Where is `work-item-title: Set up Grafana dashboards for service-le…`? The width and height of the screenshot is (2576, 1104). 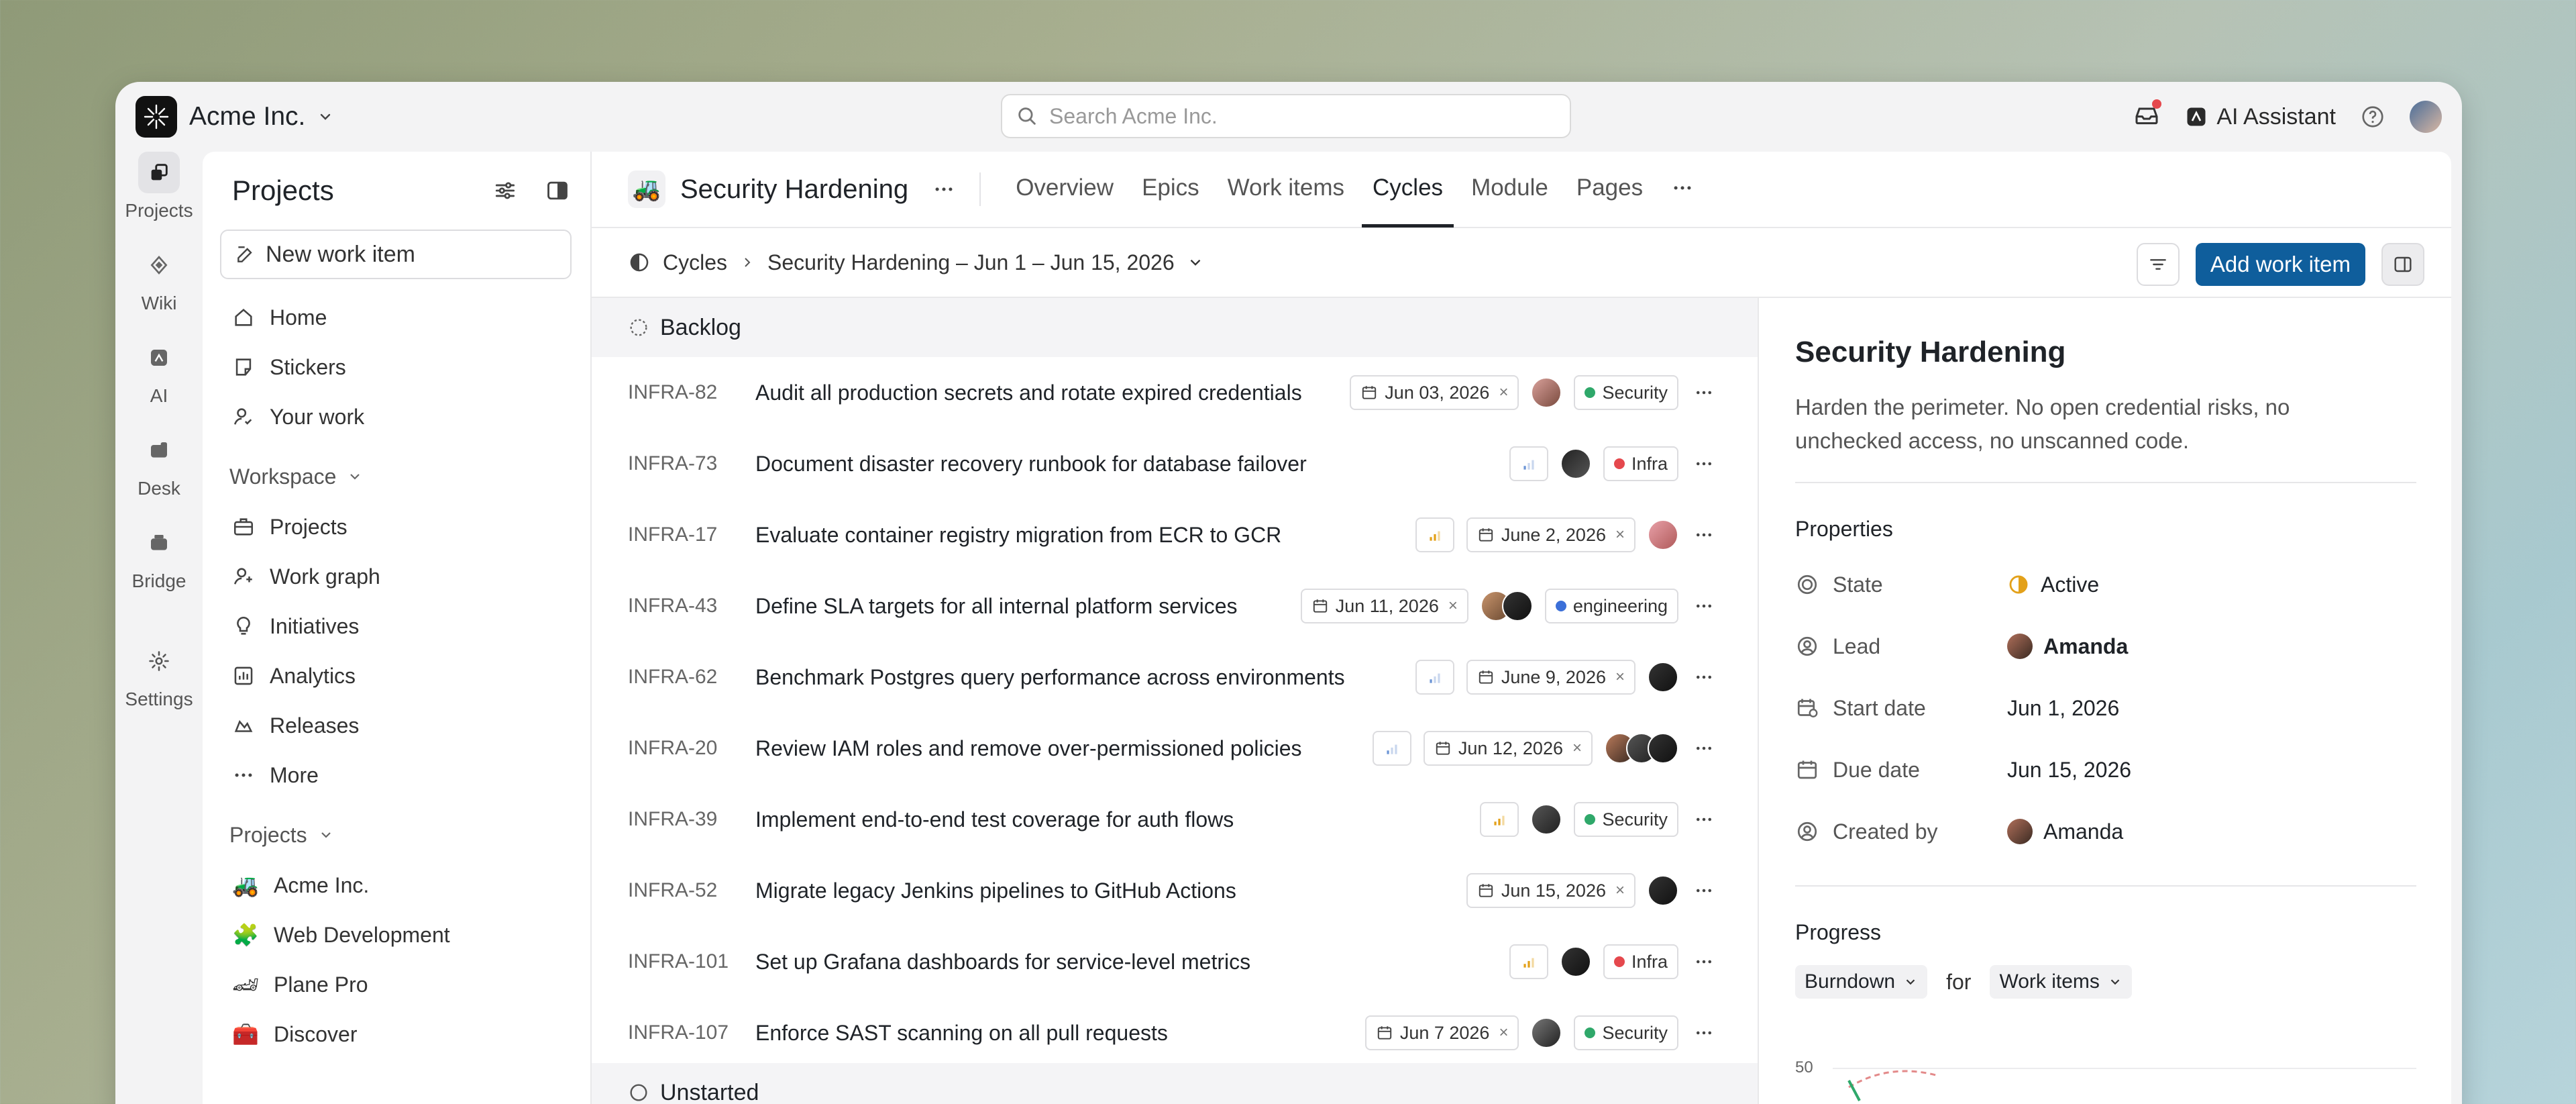 work-item-title: Set up Grafana dashboards for service-le… is located at coordinates (1002, 962).